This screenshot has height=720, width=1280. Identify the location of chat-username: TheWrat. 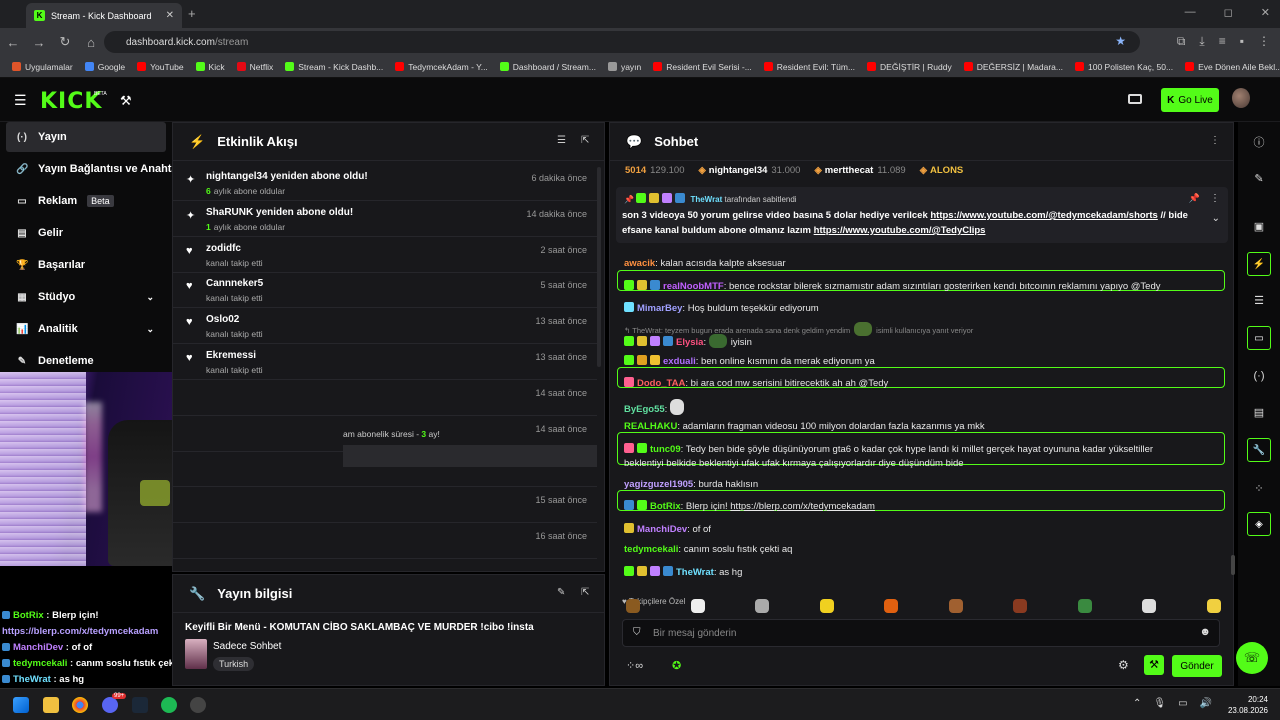
(695, 572).